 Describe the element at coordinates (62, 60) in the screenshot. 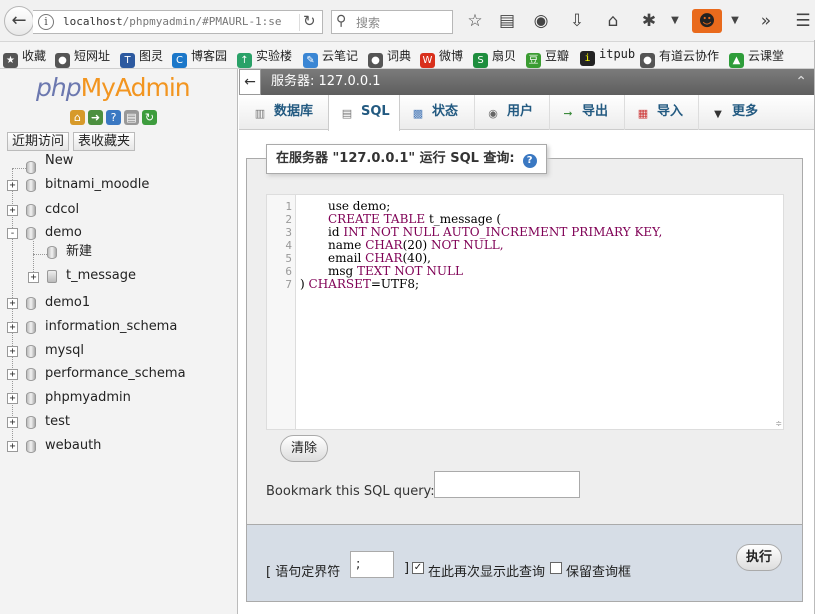

I see `globe-icon: ●` at that location.